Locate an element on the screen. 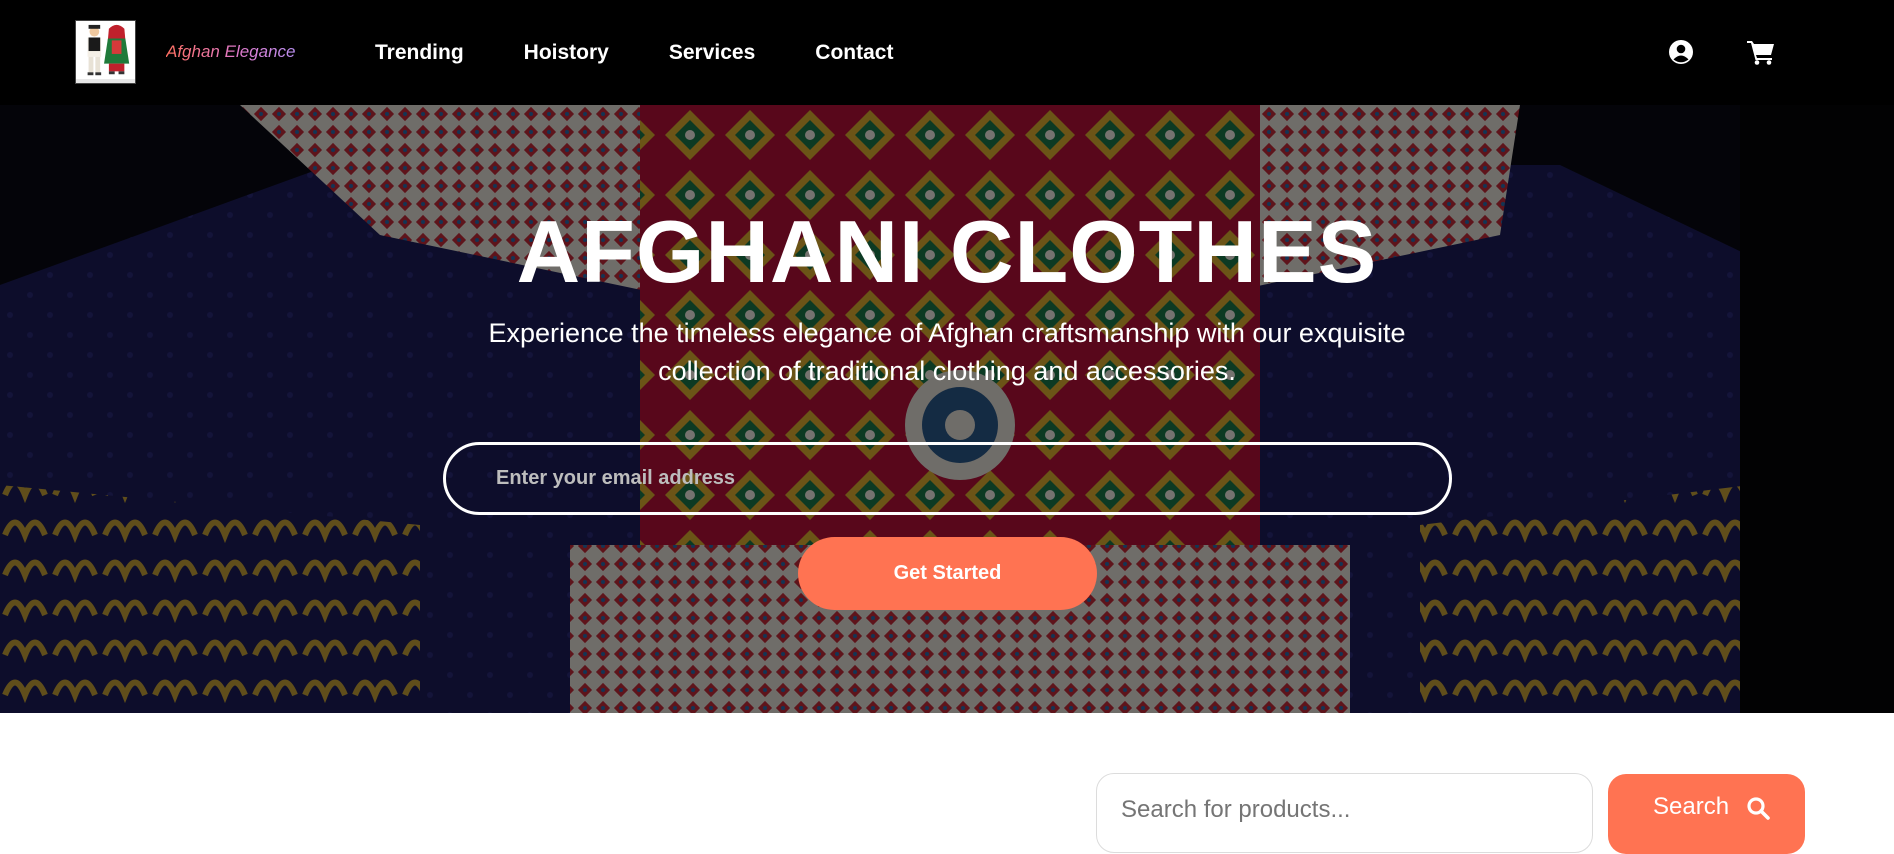 This screenshot has height=854, width=1894. main-nav: Trending Hoistory Services Contact is located at coordinates (634, 53).